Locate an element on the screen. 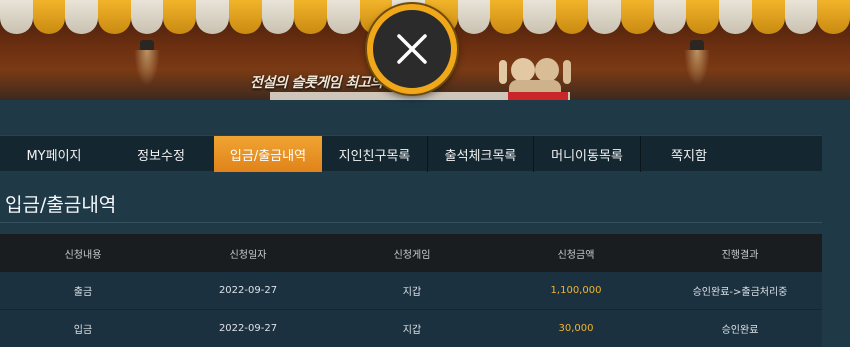  header-request-amount: 신청금액 is located at coordinates (576, 255).